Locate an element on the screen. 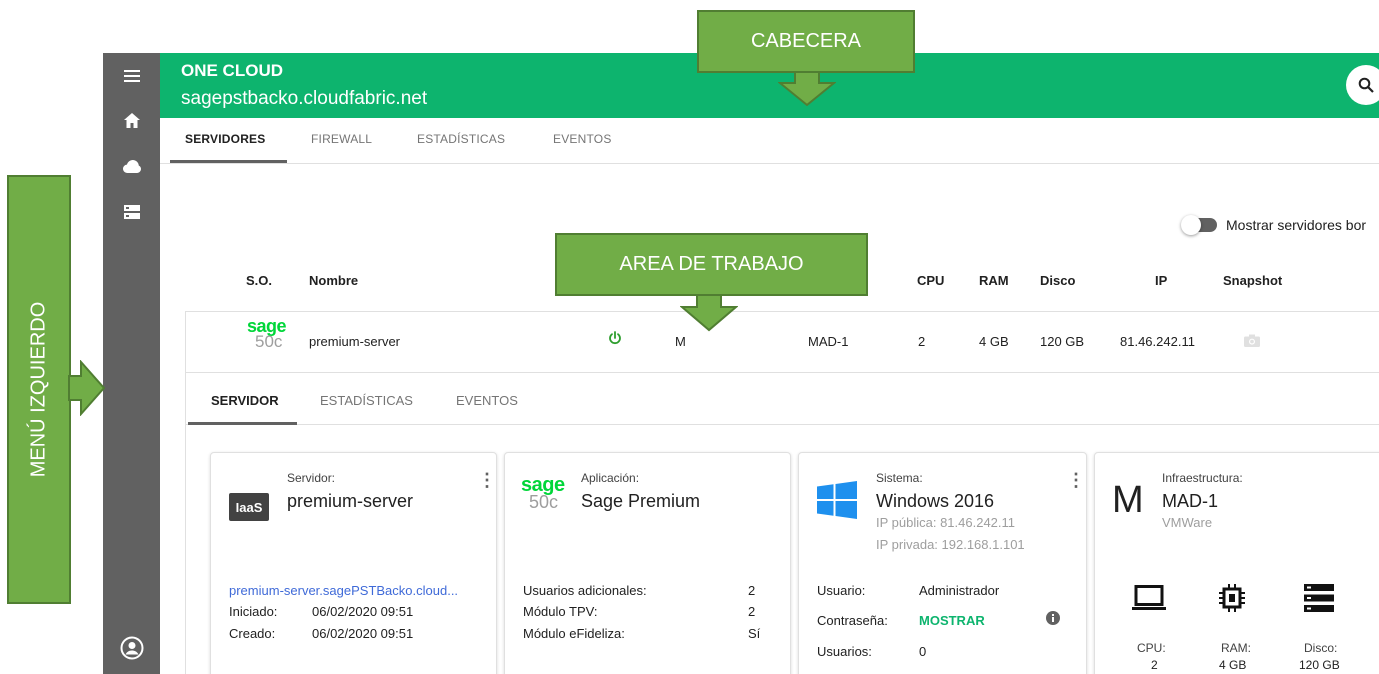 The height and width of the screenshot is (674, 1379). col-header-ram: RAM is located at coordinates (994, 280).